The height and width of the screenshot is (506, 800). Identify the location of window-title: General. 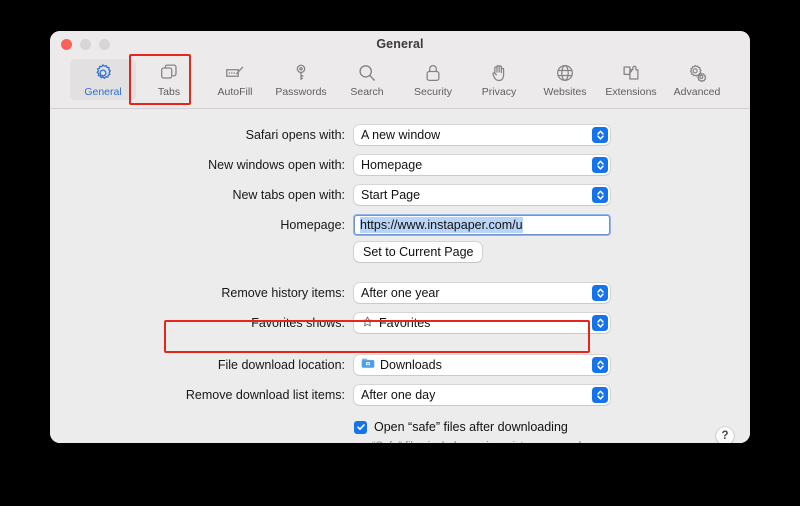
(400, 44).